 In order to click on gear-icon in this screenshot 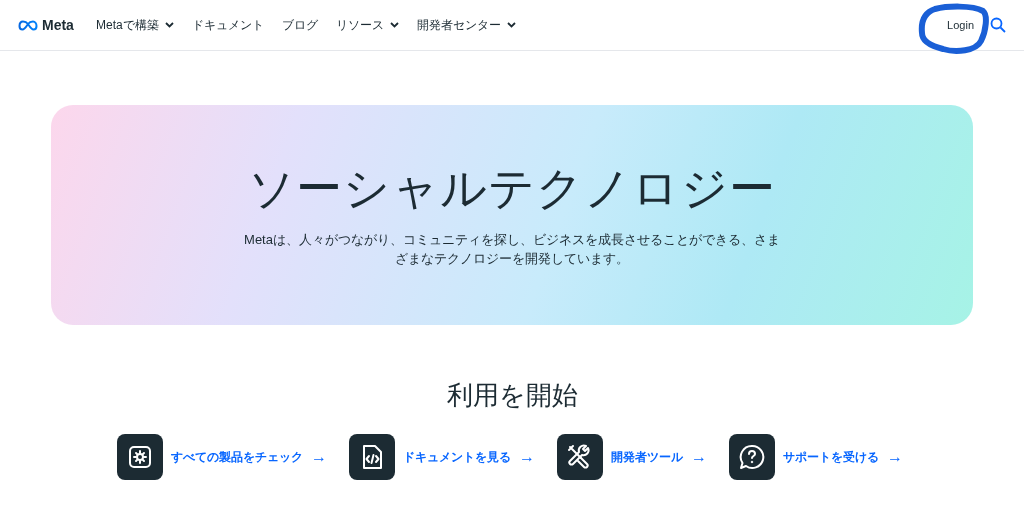, I will do `click(140, 457)`.